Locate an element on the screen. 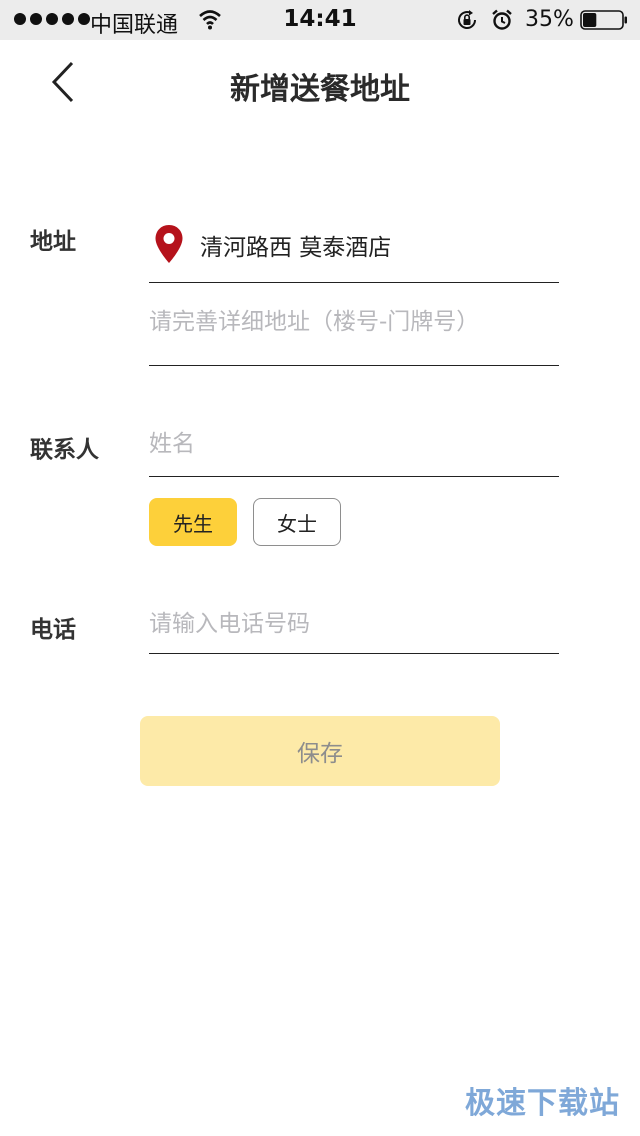 The image size is (640, 1136). address-label: 地址 is located at coordinates (53, 242).